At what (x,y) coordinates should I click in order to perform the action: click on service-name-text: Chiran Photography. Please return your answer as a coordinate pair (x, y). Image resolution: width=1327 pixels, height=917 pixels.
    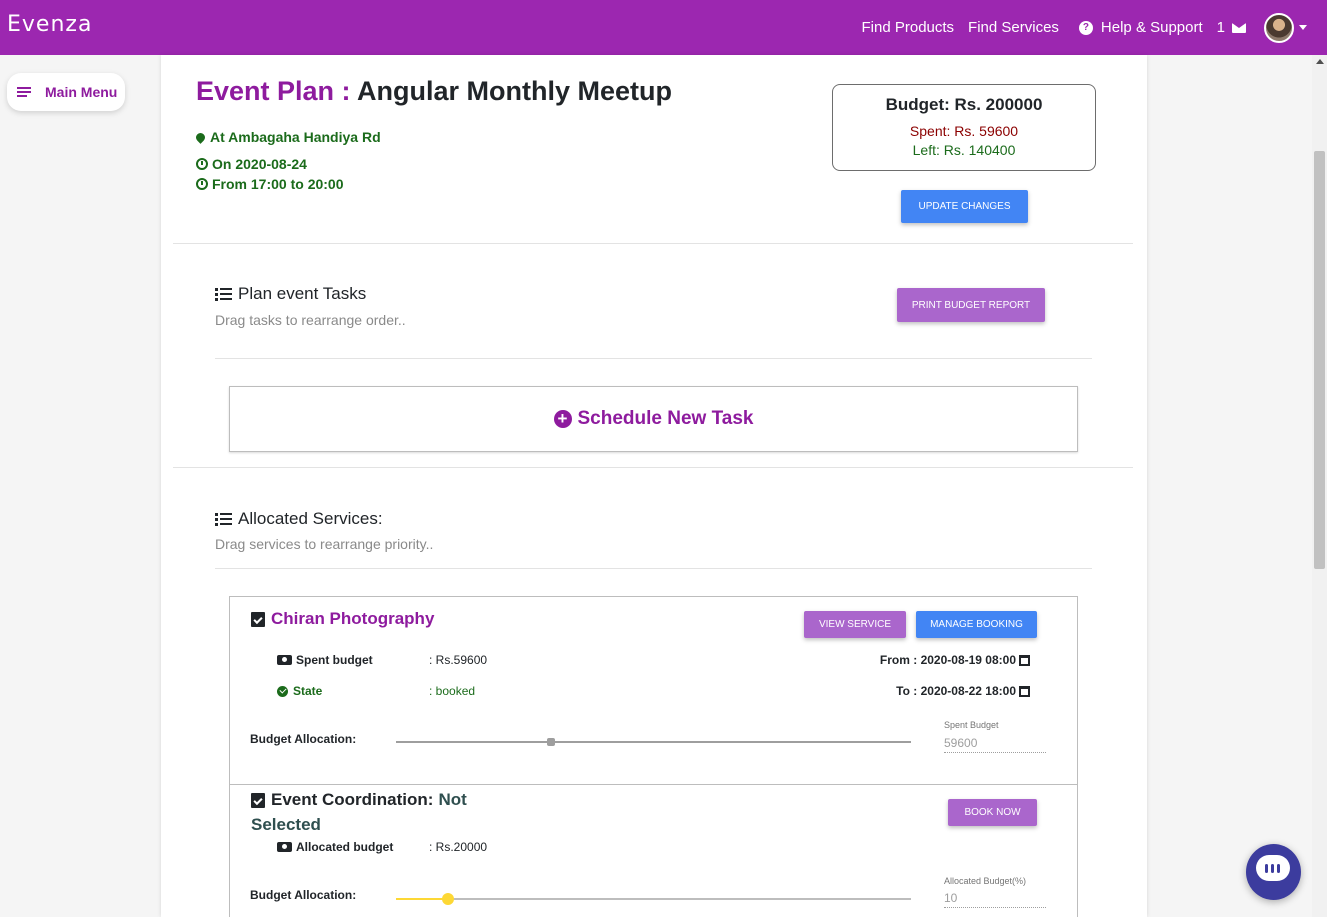
    Looking at the image, I should click on (352, 619).